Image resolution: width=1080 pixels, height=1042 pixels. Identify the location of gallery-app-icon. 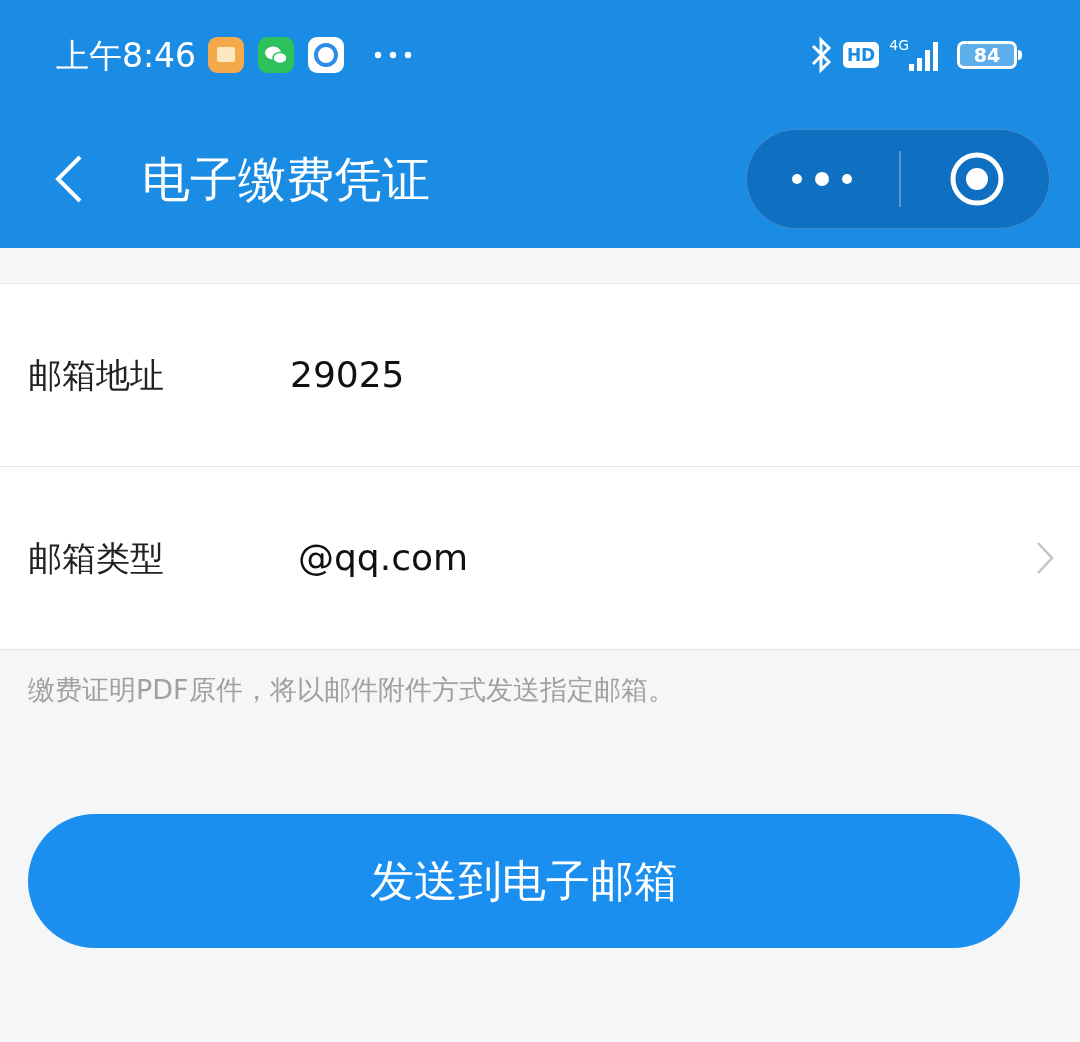
(226, 55).